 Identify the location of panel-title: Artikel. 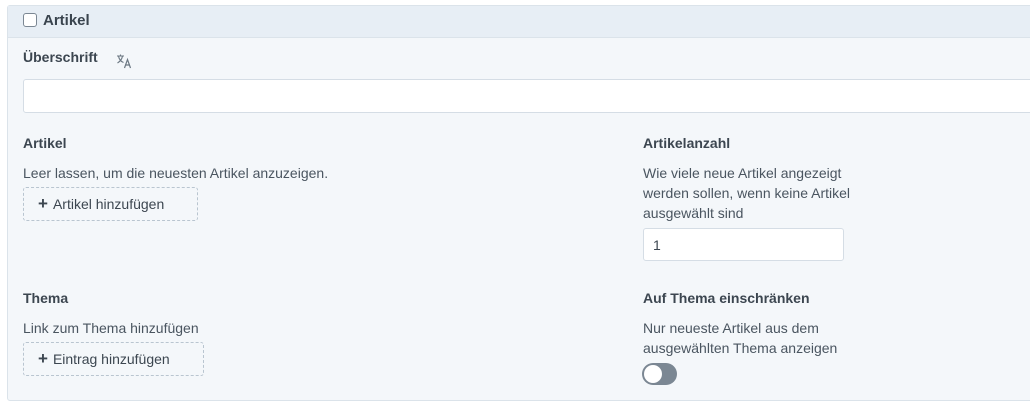
(66, 20).